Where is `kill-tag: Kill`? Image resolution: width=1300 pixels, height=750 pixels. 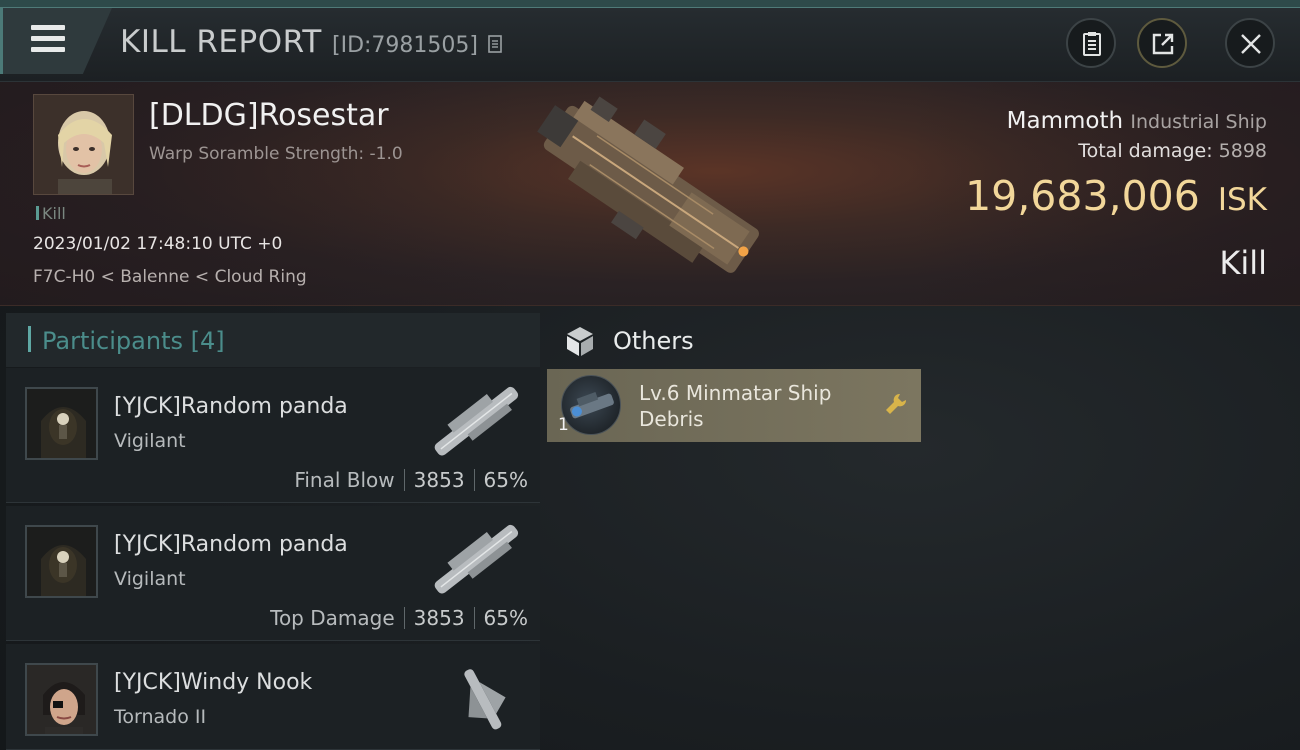
kill-tag: Kill is located at coordinates (51, 213).